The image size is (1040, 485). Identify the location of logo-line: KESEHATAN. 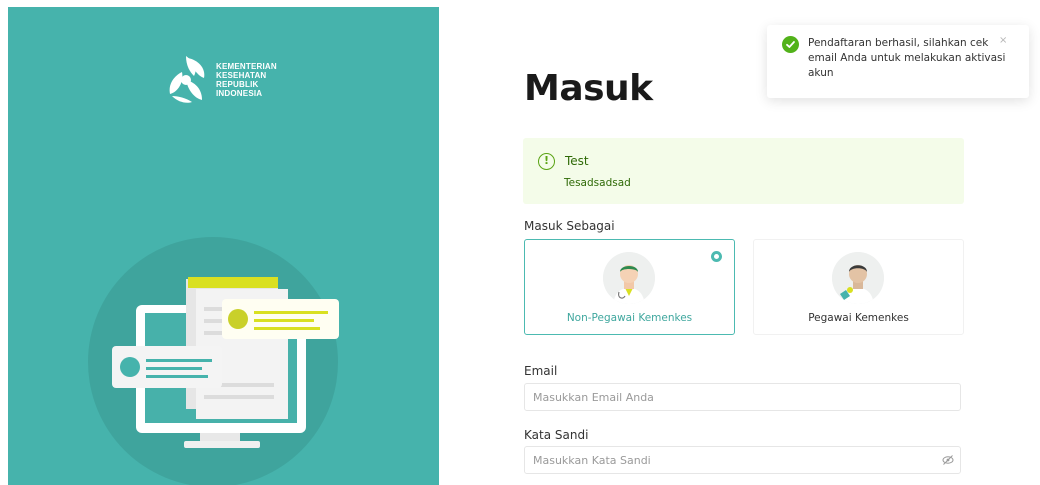
(241, 75).